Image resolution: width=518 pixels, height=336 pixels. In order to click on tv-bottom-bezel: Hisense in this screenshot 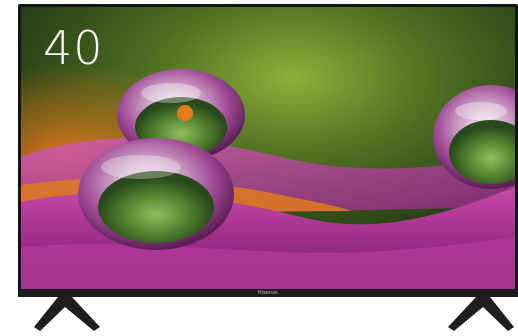, I will do `click(268, 293)`.